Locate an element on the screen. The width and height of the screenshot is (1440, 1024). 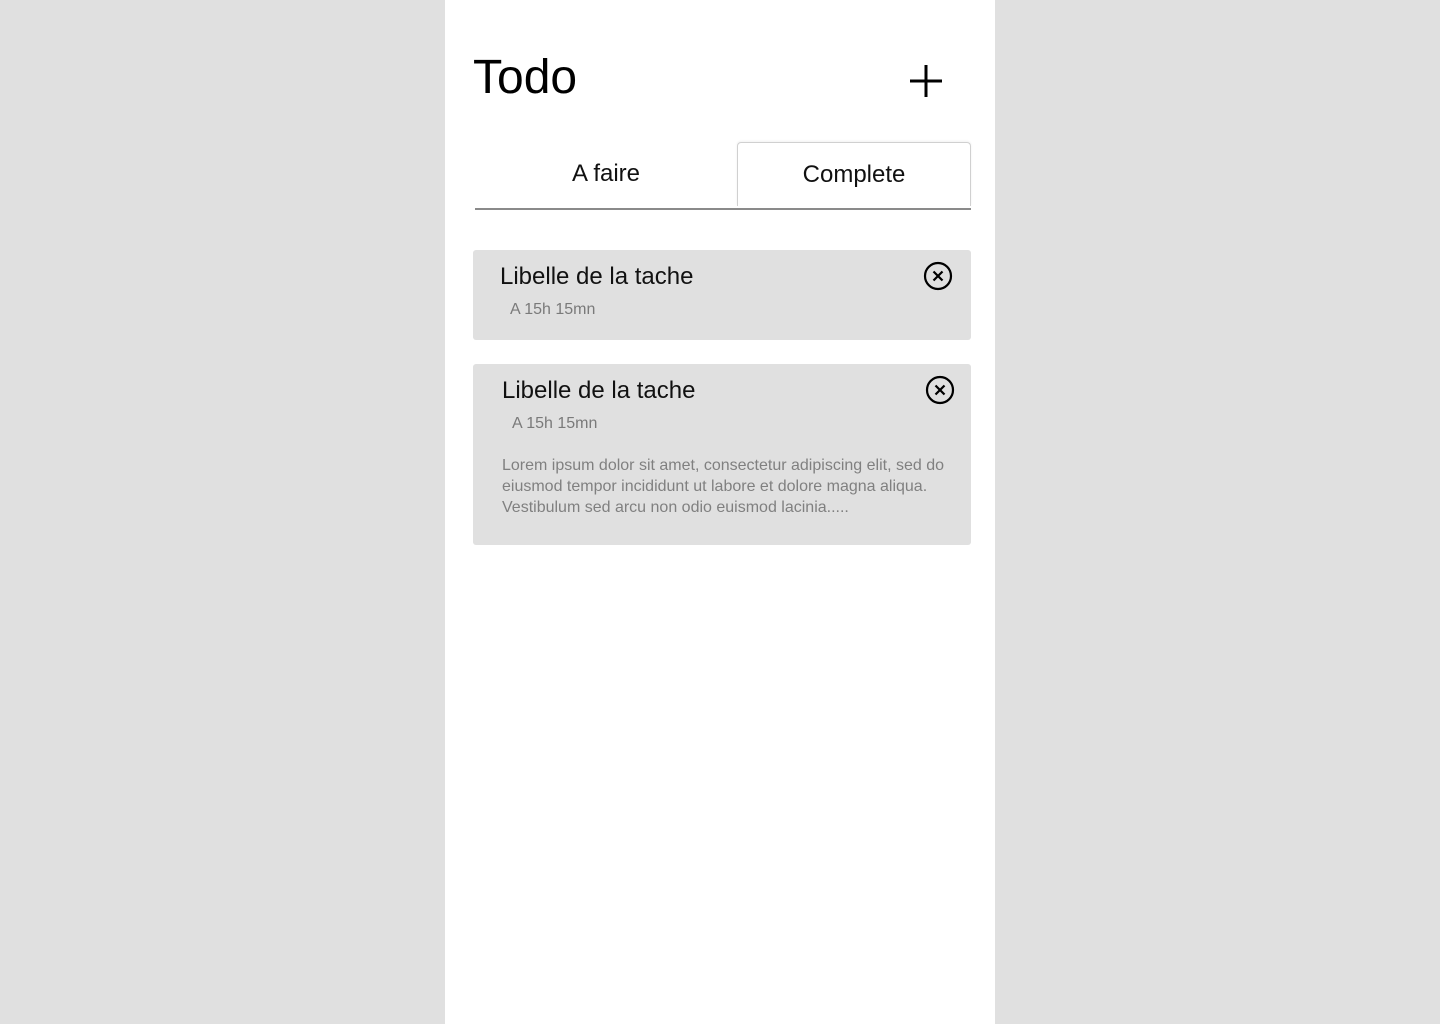
tab-label: Complete is located at coordinates (854, 174).